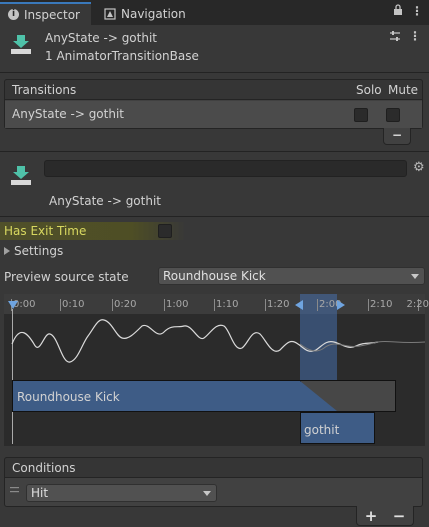  What do you see at coordinates (68, 397) in the screenshot?
I see `source-clip-label: Roundhouse Kick` at bounding box center [68, 397].